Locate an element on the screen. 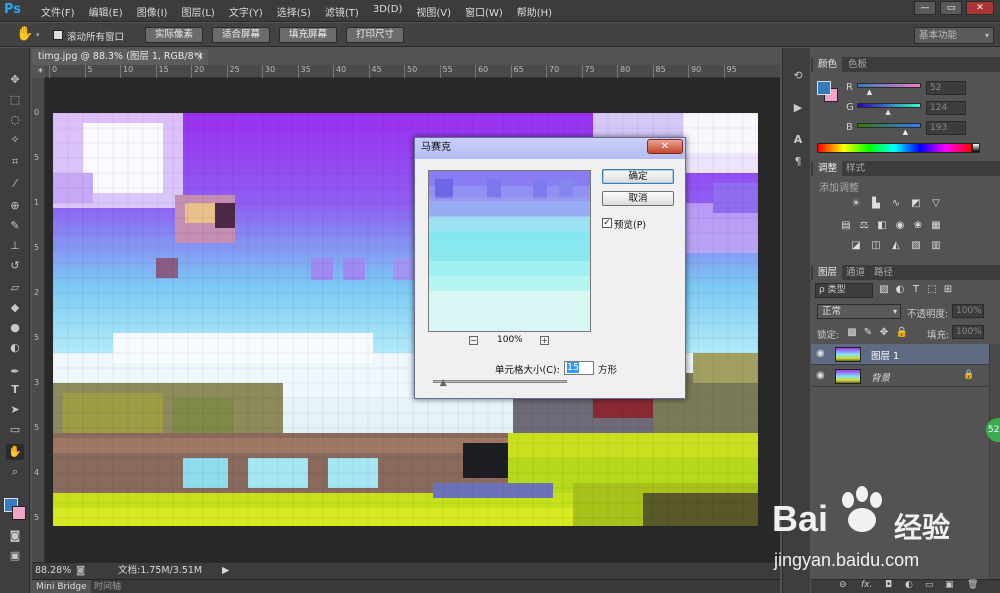  lasso-icon: ◌ is located at coordinates (15, 120).